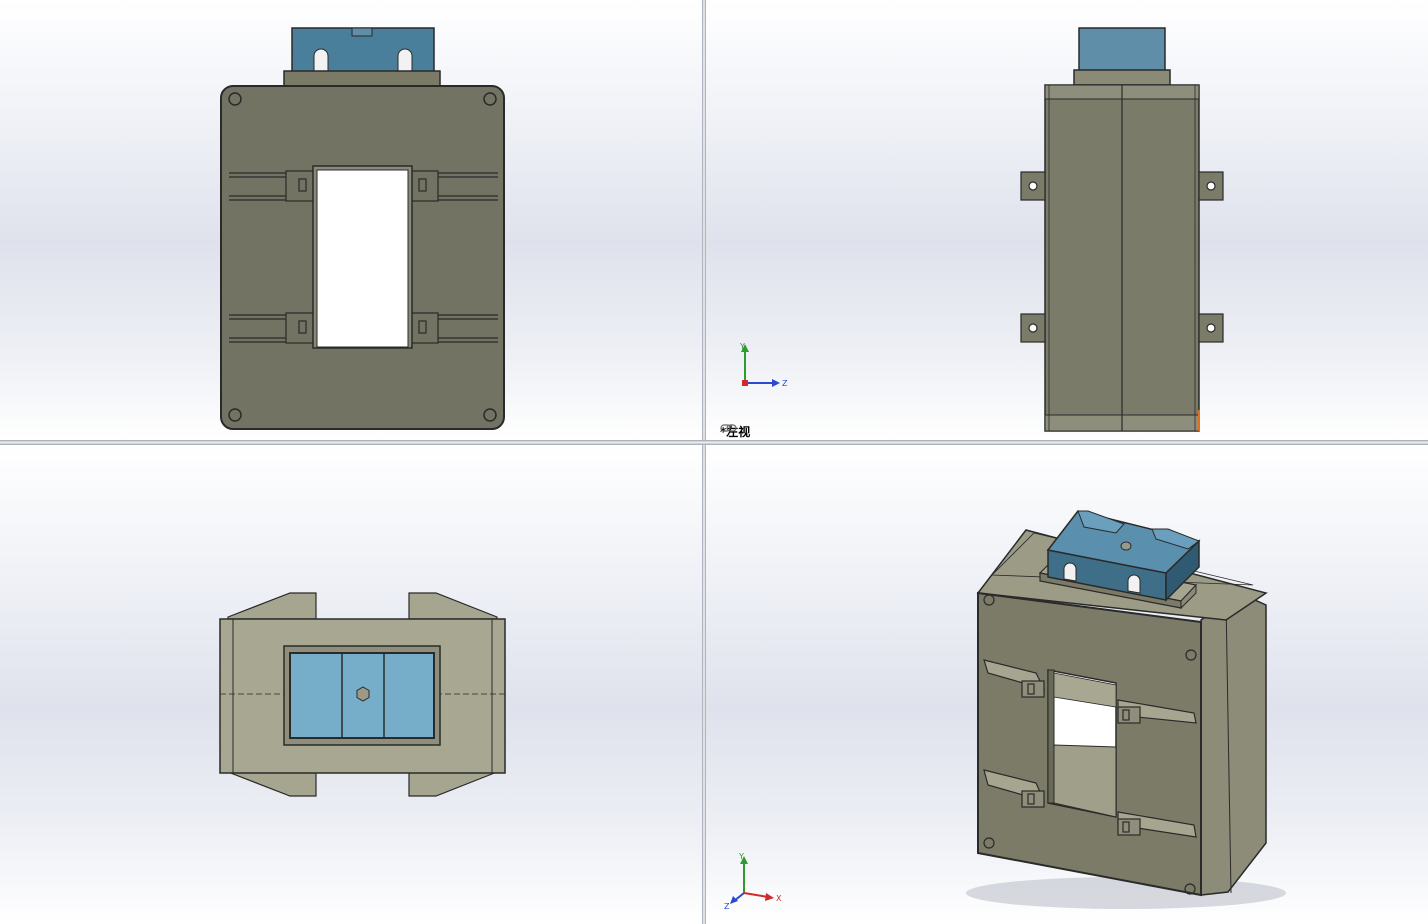 The width and height of the screenshot is (1428, 924). Describe the element at coordinates (362, 694) in the screenshot. I see `top-view-model` at that location.